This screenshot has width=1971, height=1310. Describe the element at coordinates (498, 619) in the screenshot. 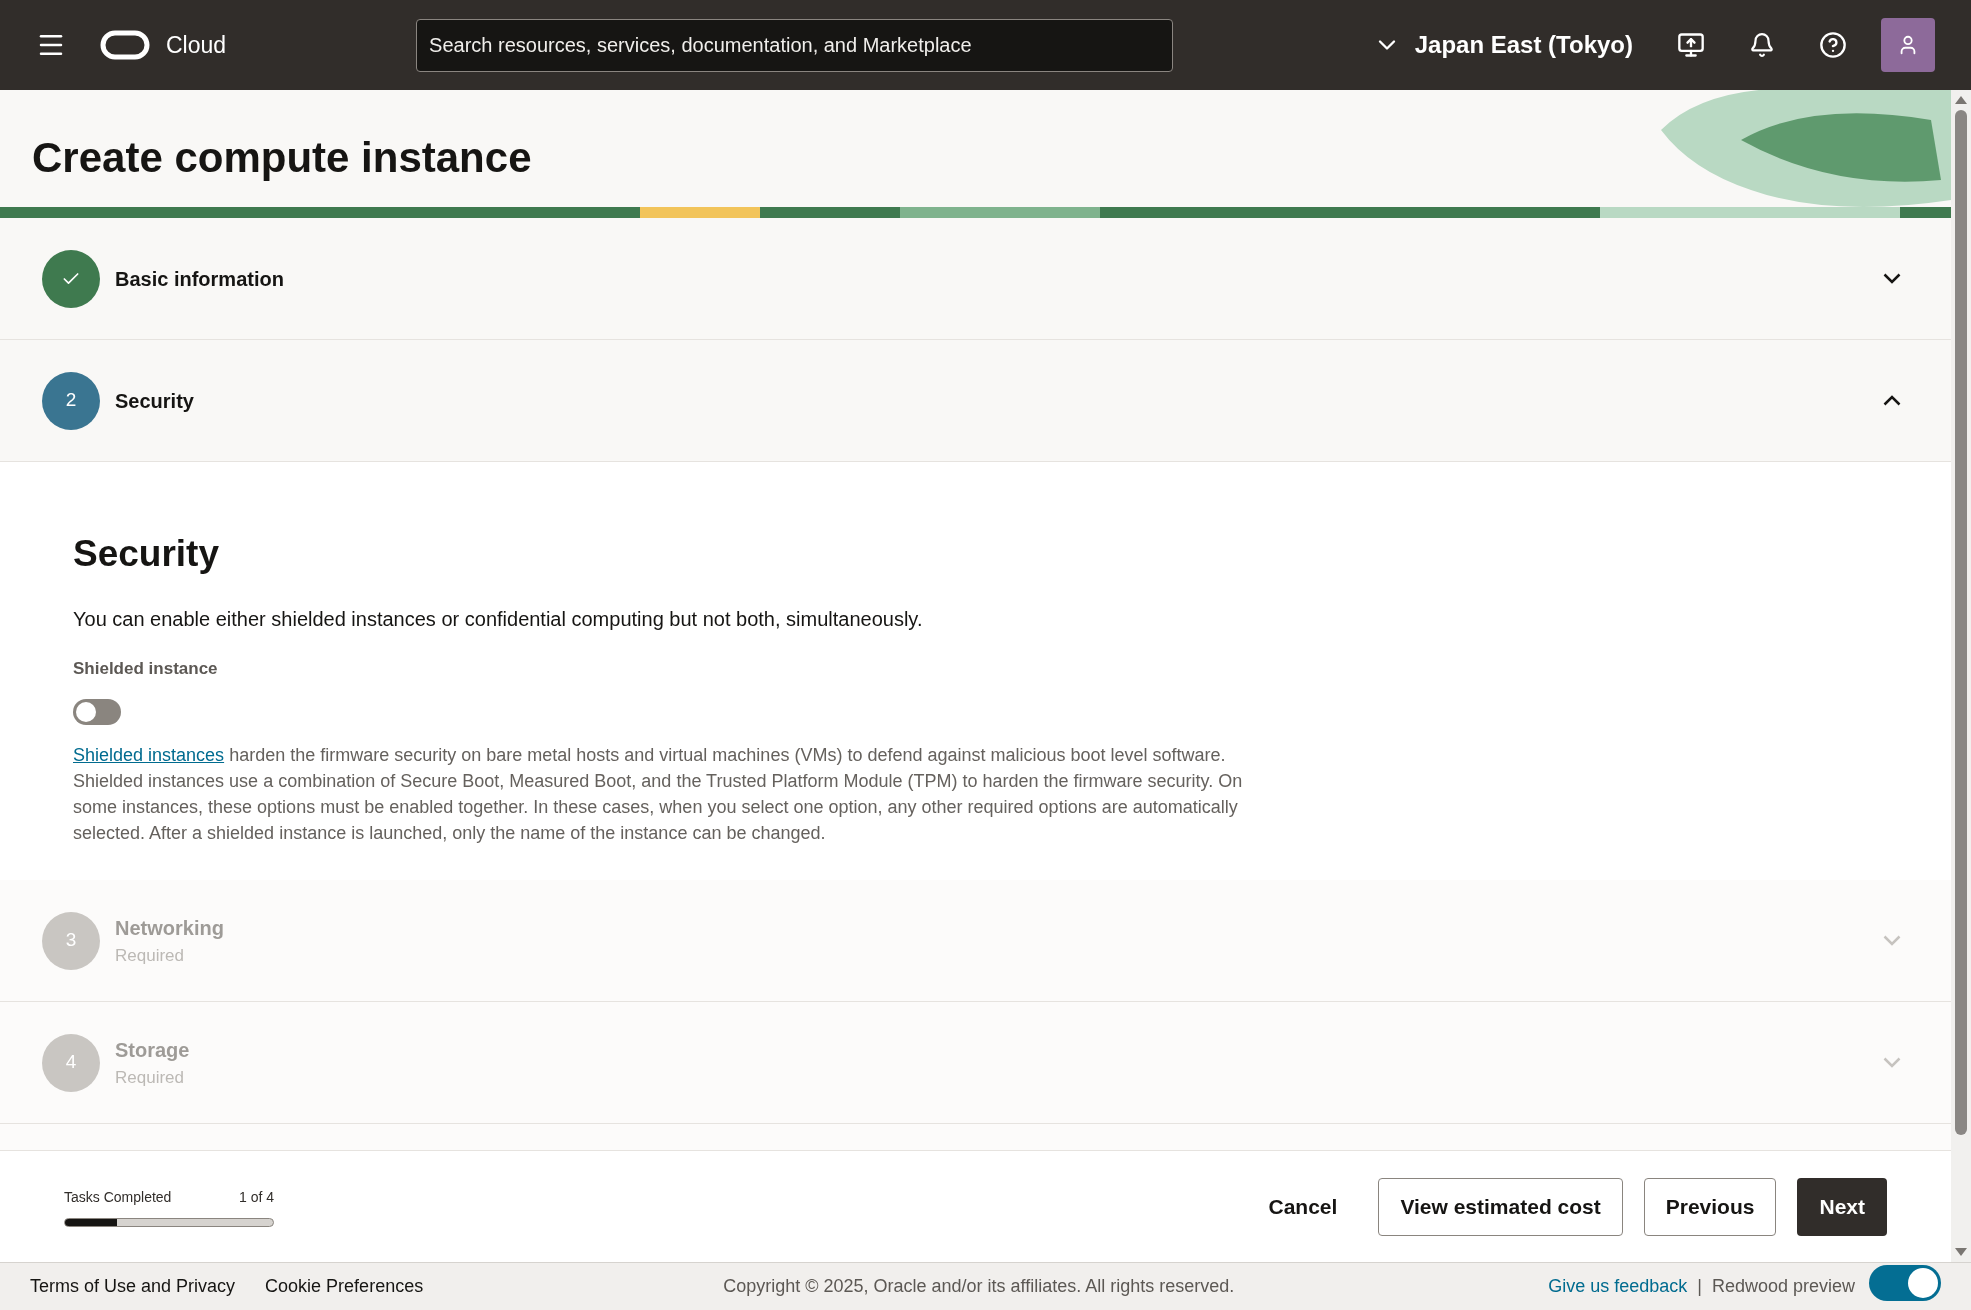

I see `intro-text: You can enable either shielded instances or confidential computing but not both, simultaneously.` at that location.